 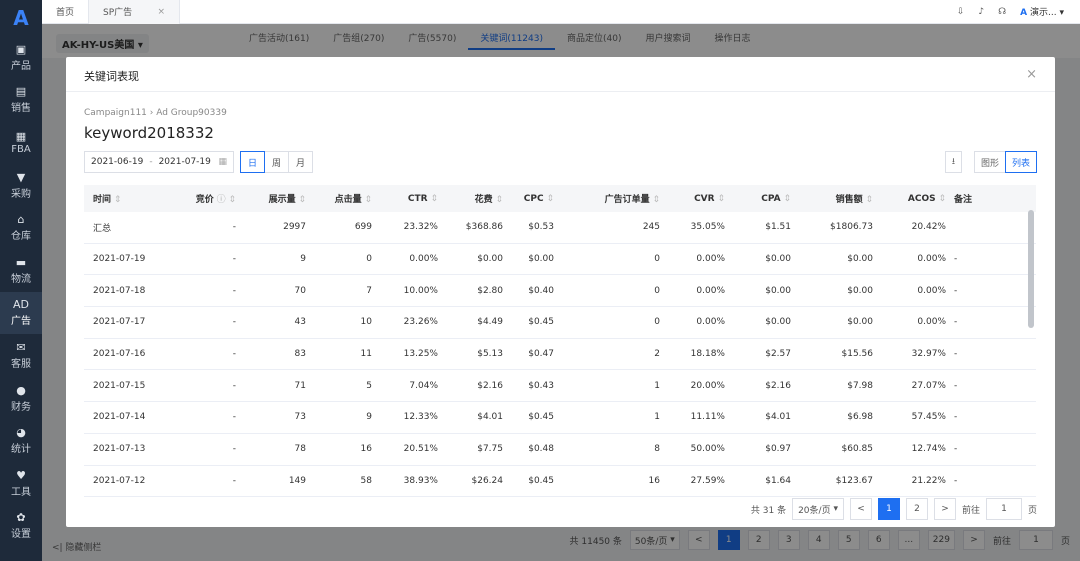 I want to click on table-scrollbar, so click(x=1031, y=269).